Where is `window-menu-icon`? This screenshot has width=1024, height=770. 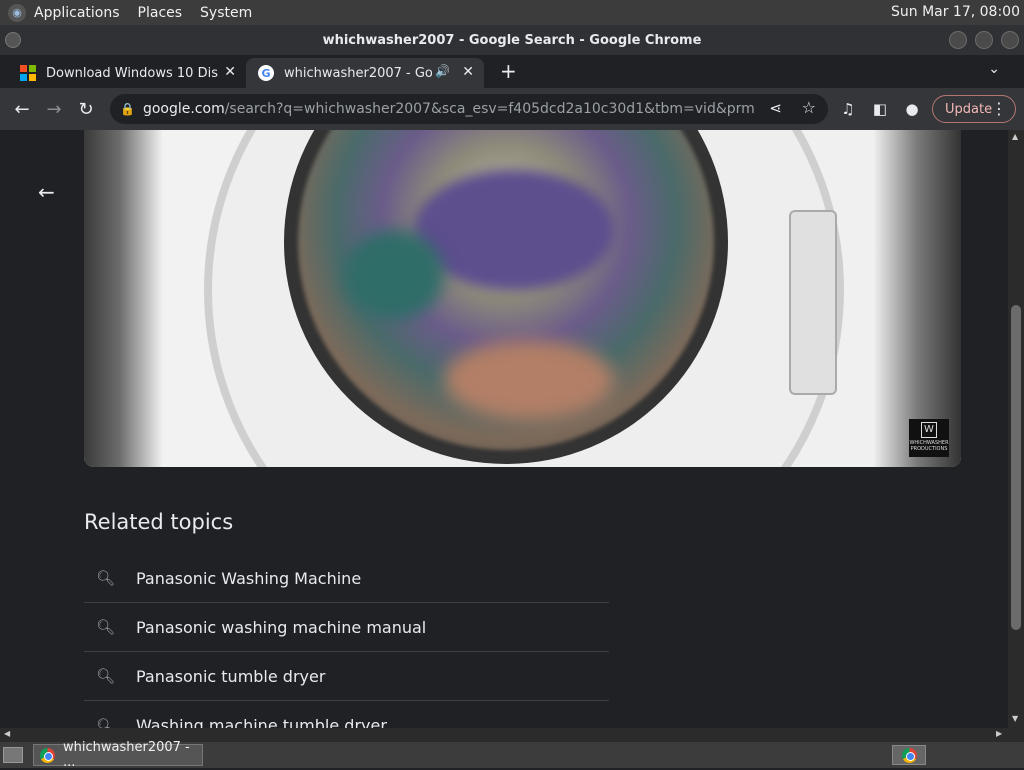 window-menu-icon is located at coordinates (13, 40).